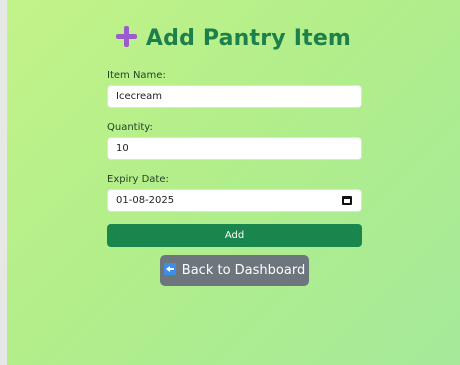 This screenshot has width=460, height=365. What do you see at coordinates (169, 269) in the screenshot?
I see `back-arrow-icon` at bounding box center [169, 269].